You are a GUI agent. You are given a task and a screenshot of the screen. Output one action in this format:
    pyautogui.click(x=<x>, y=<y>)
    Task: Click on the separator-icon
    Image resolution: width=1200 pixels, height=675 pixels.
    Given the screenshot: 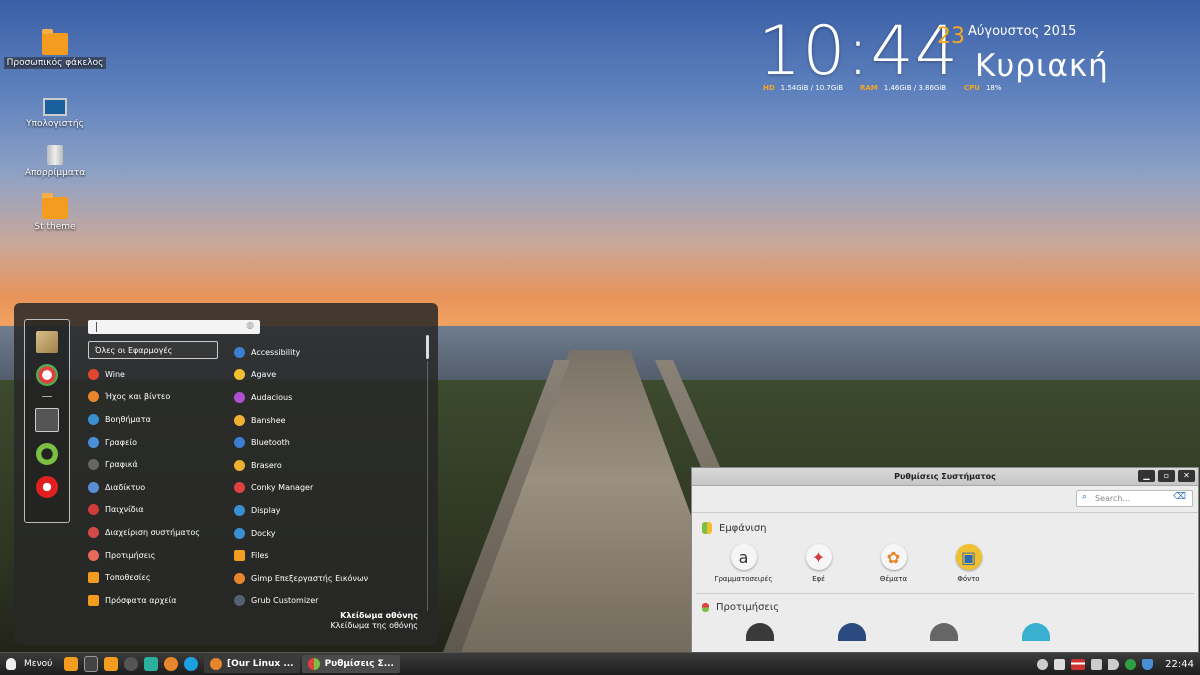 What is the action you would take?
    pyautogui.click(x=91, y=664)
    